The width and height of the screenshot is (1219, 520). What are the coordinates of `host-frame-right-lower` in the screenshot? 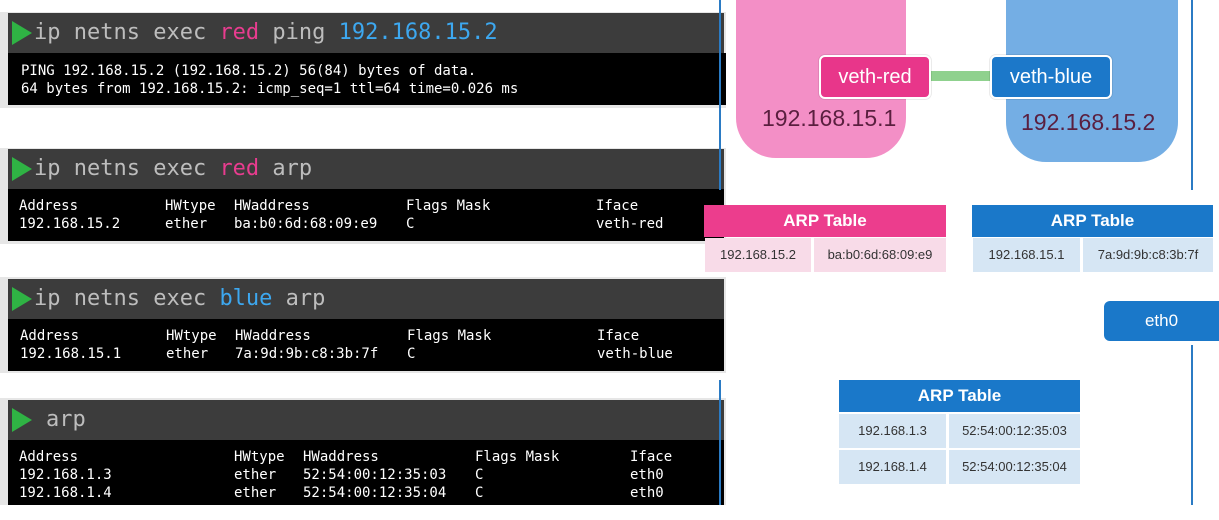 It's located at (1192, 425).